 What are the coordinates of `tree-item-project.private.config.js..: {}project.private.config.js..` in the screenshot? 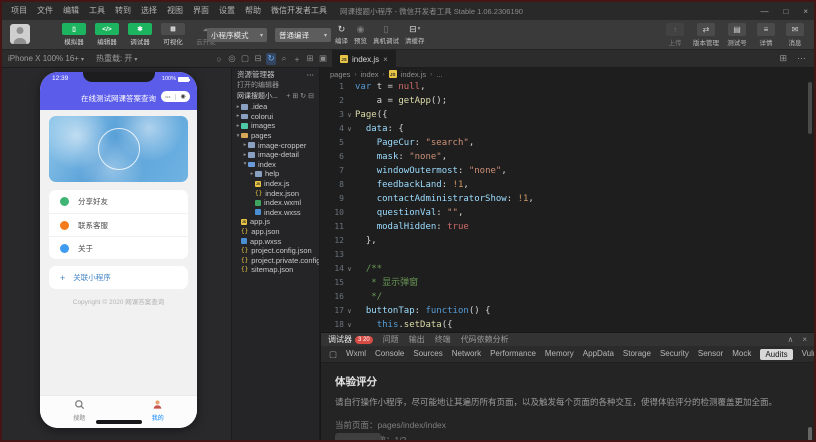 It's located at (275, 261).